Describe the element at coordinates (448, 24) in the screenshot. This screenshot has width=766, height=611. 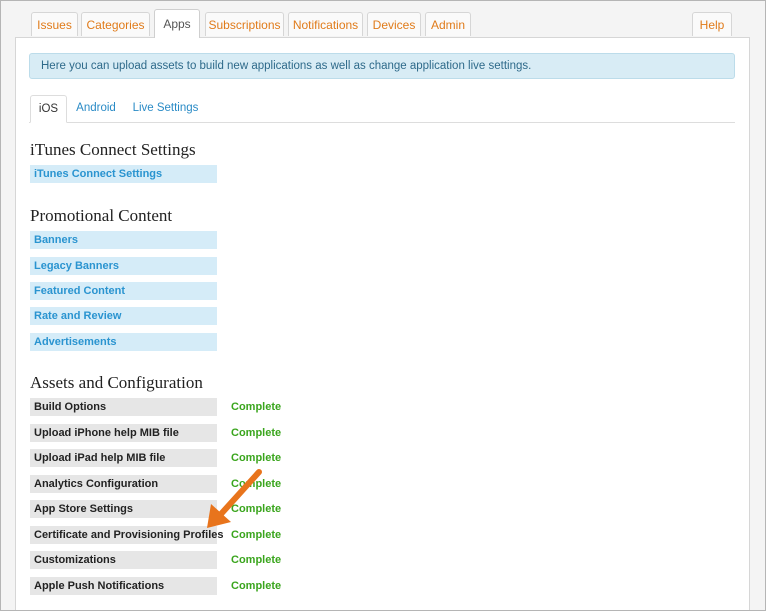
I see `tab-admin: Admin` at that location.